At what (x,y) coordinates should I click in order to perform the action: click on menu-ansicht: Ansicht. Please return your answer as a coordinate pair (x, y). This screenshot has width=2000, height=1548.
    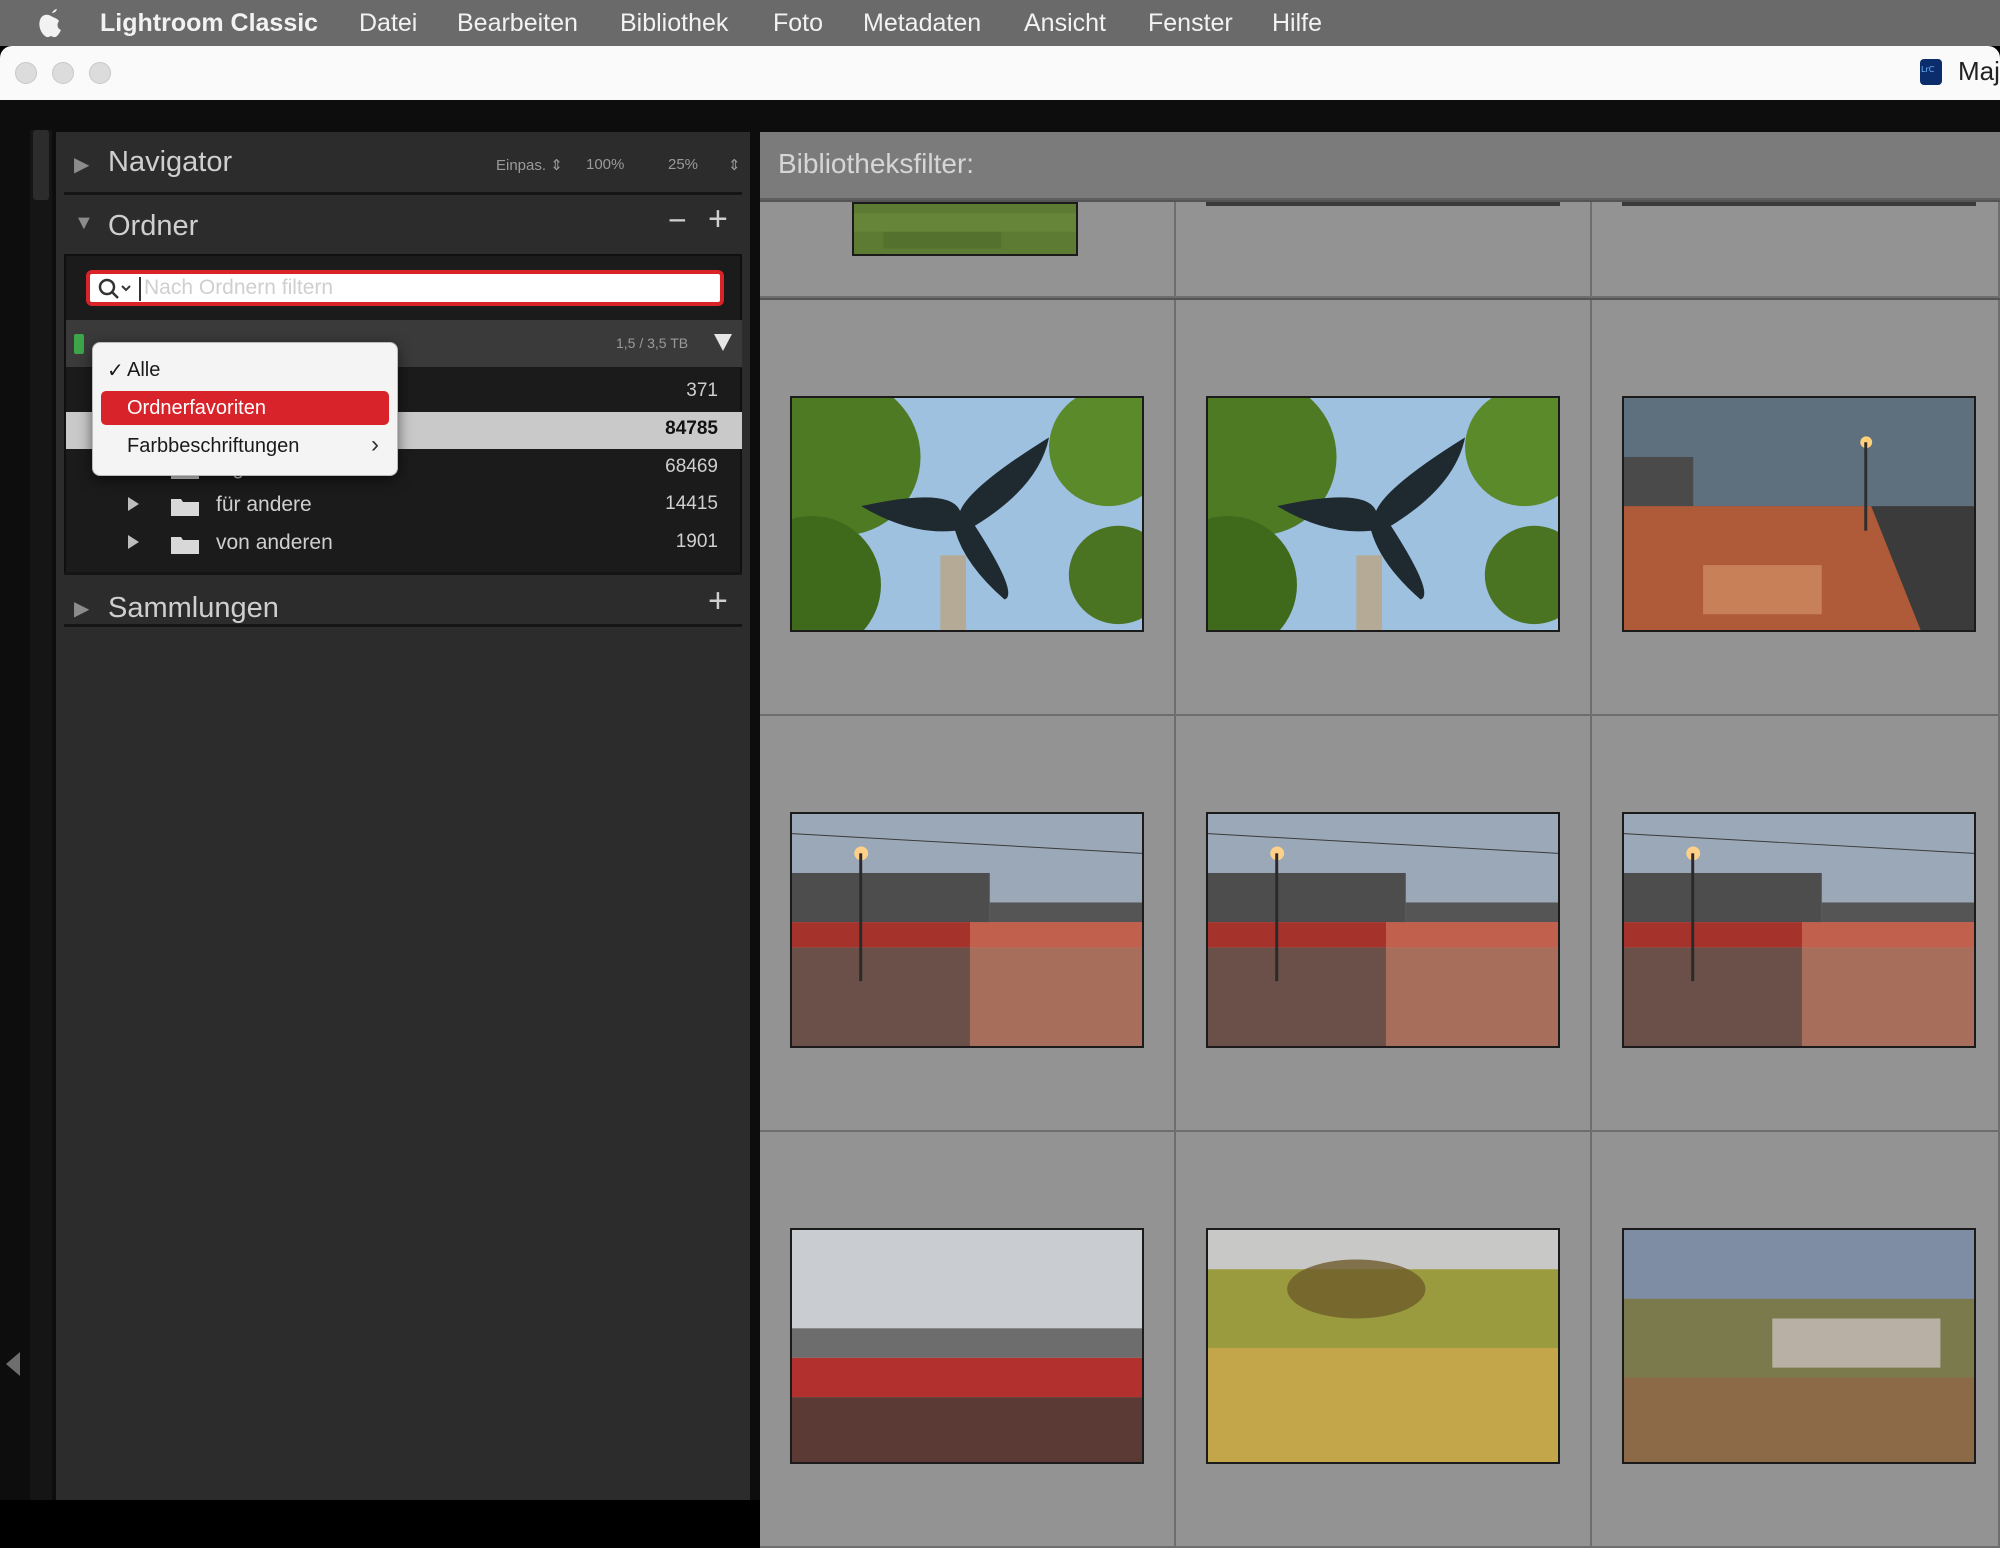
    Looking at the image, I should click on (1065, 23).